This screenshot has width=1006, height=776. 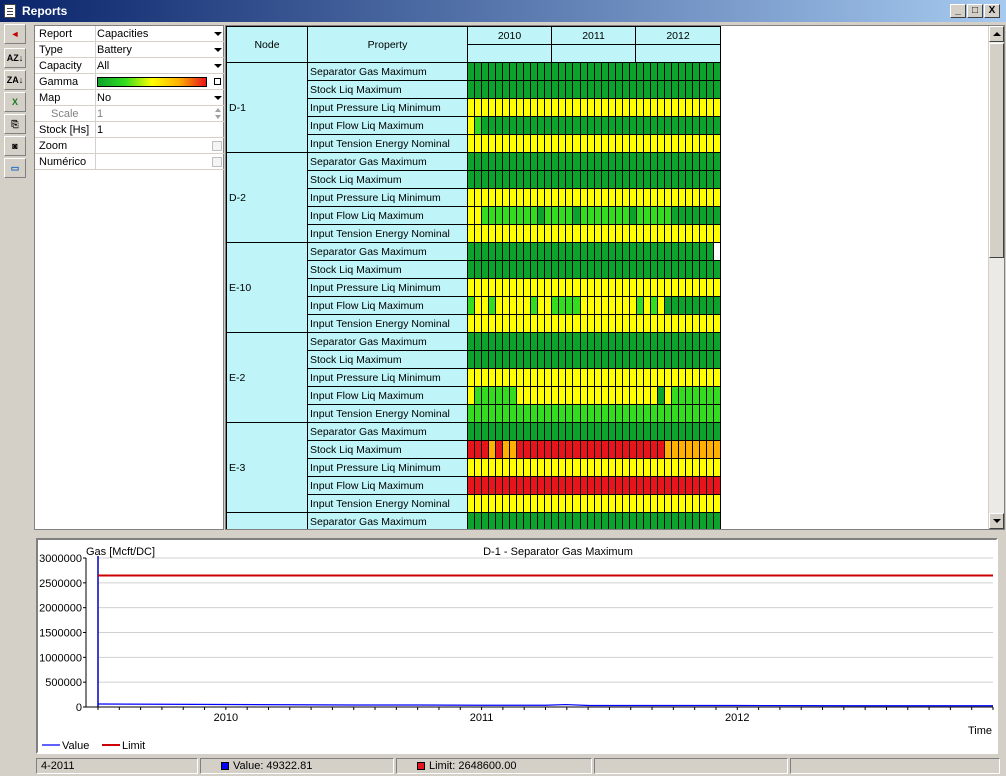 What do you see at coordinates (387, 197) in the screenshot?
I see `property-cell: Input Pressure Liq Minimum` at bounding box center [387, 197].